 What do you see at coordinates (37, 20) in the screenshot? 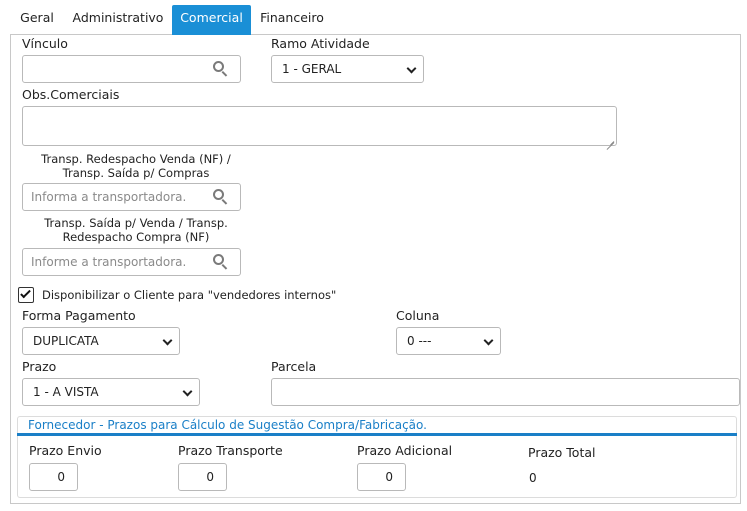
I see `tab-geral: Geral` at bounding box center [37, 20].